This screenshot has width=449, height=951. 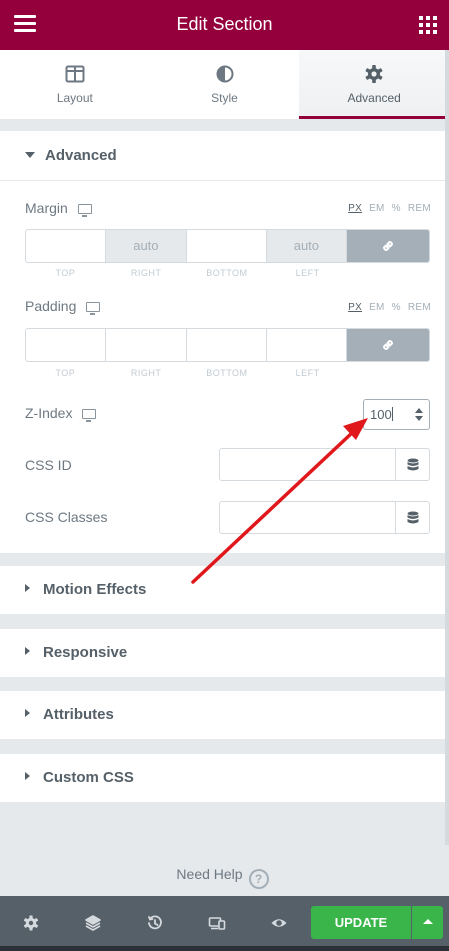 I want to click on margin-top-input, so click(x=66, y=246).